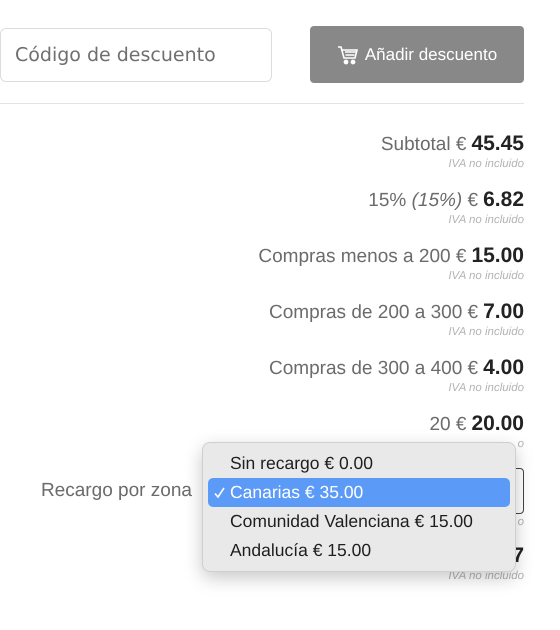 This screenshot has width=560, height=630. I want to click on total-label: Compras de 200 a 300 €, so click(373, 313).